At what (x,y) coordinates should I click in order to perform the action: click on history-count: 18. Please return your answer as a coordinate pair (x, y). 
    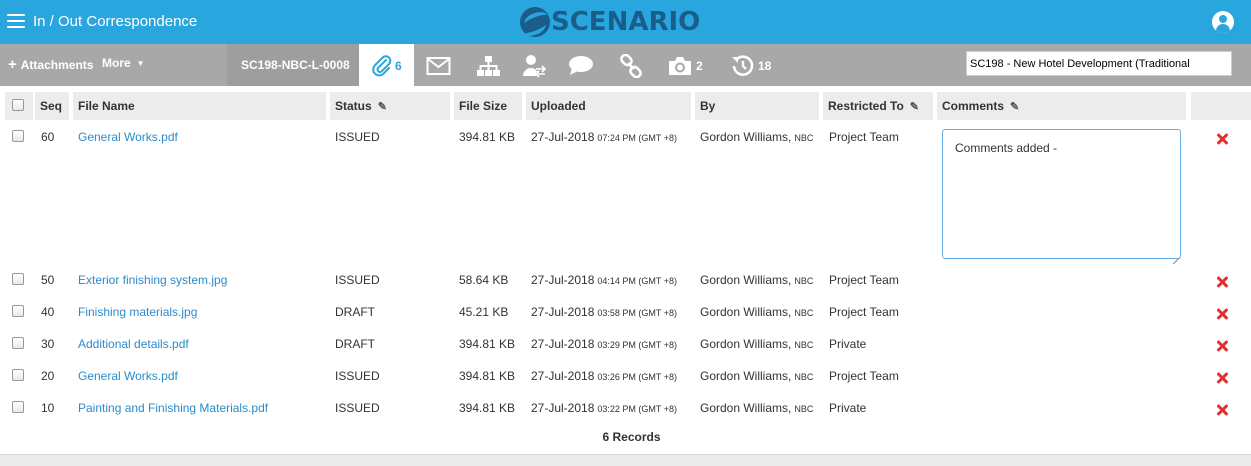
    Looking at the image, I should click on (765, 66).